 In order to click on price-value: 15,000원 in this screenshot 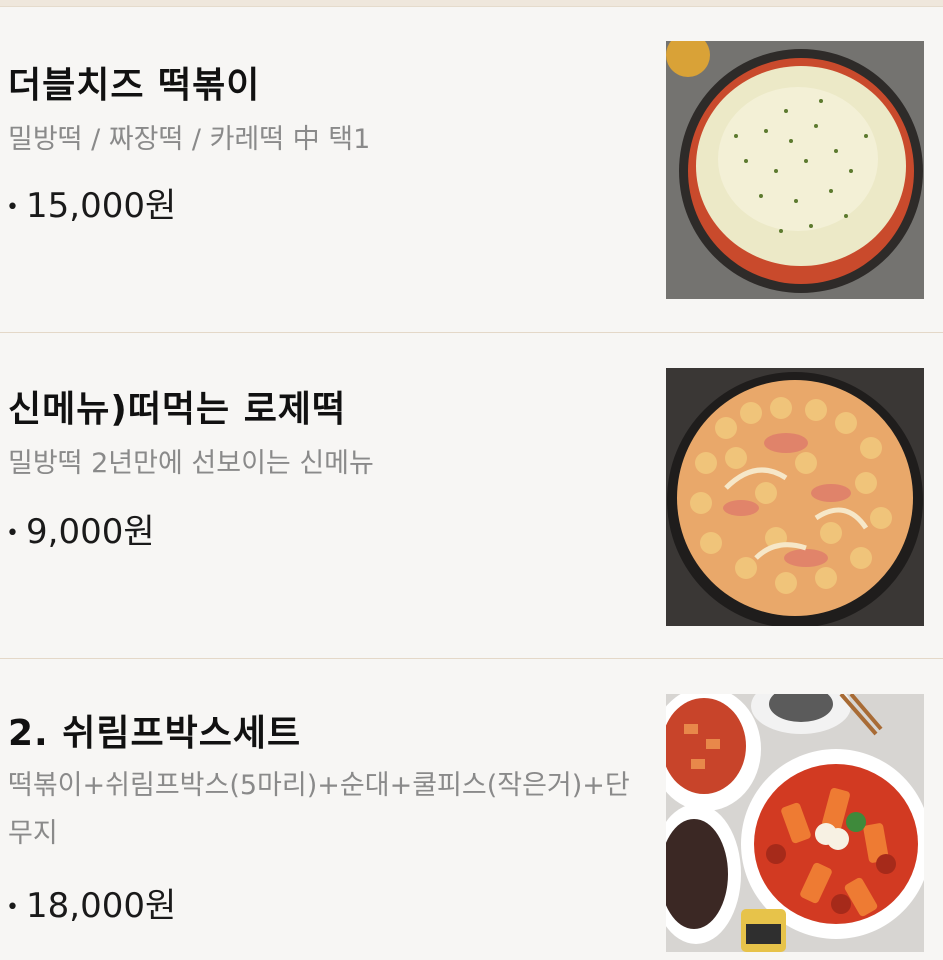, I will do `click(101, 206)`.